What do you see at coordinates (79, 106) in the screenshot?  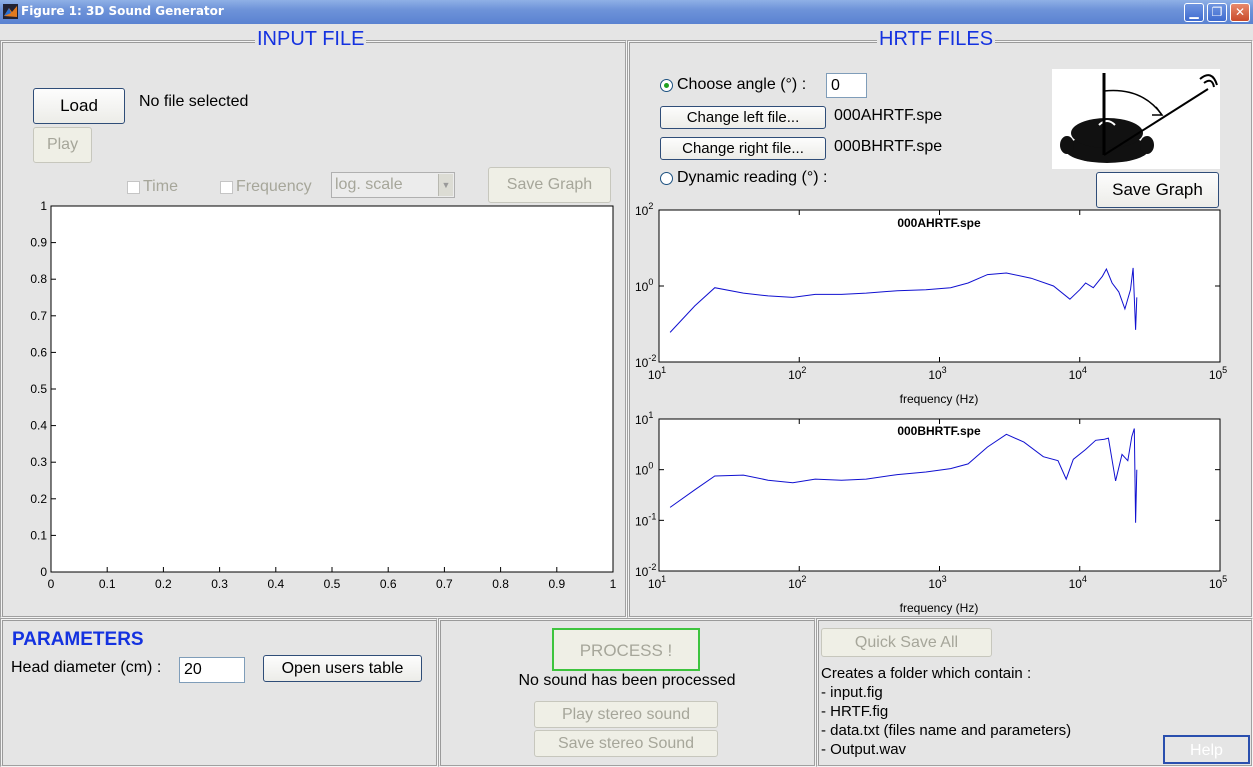 I see `load-button: Load` at bounding box center [79, 106].